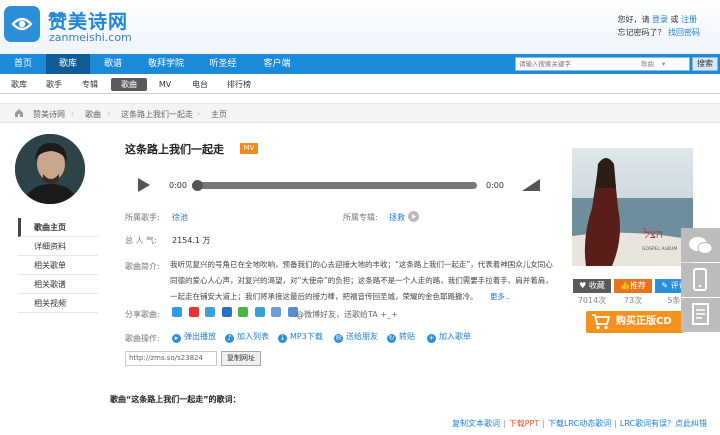 The width and height of the screenshot is (720, 435). Describe the element at coordinates (166, 64) in the screenshot. I see `nav-worship-academy: 敬拜学院` at that location.